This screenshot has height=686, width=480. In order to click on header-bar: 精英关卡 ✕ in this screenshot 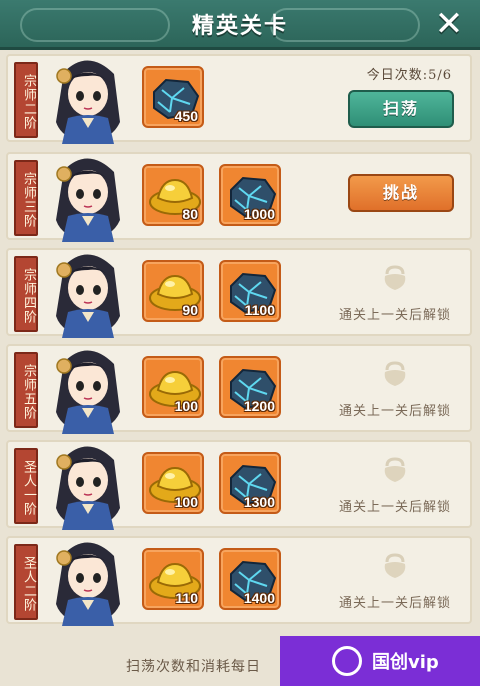, I will do `click(240, 25)`.